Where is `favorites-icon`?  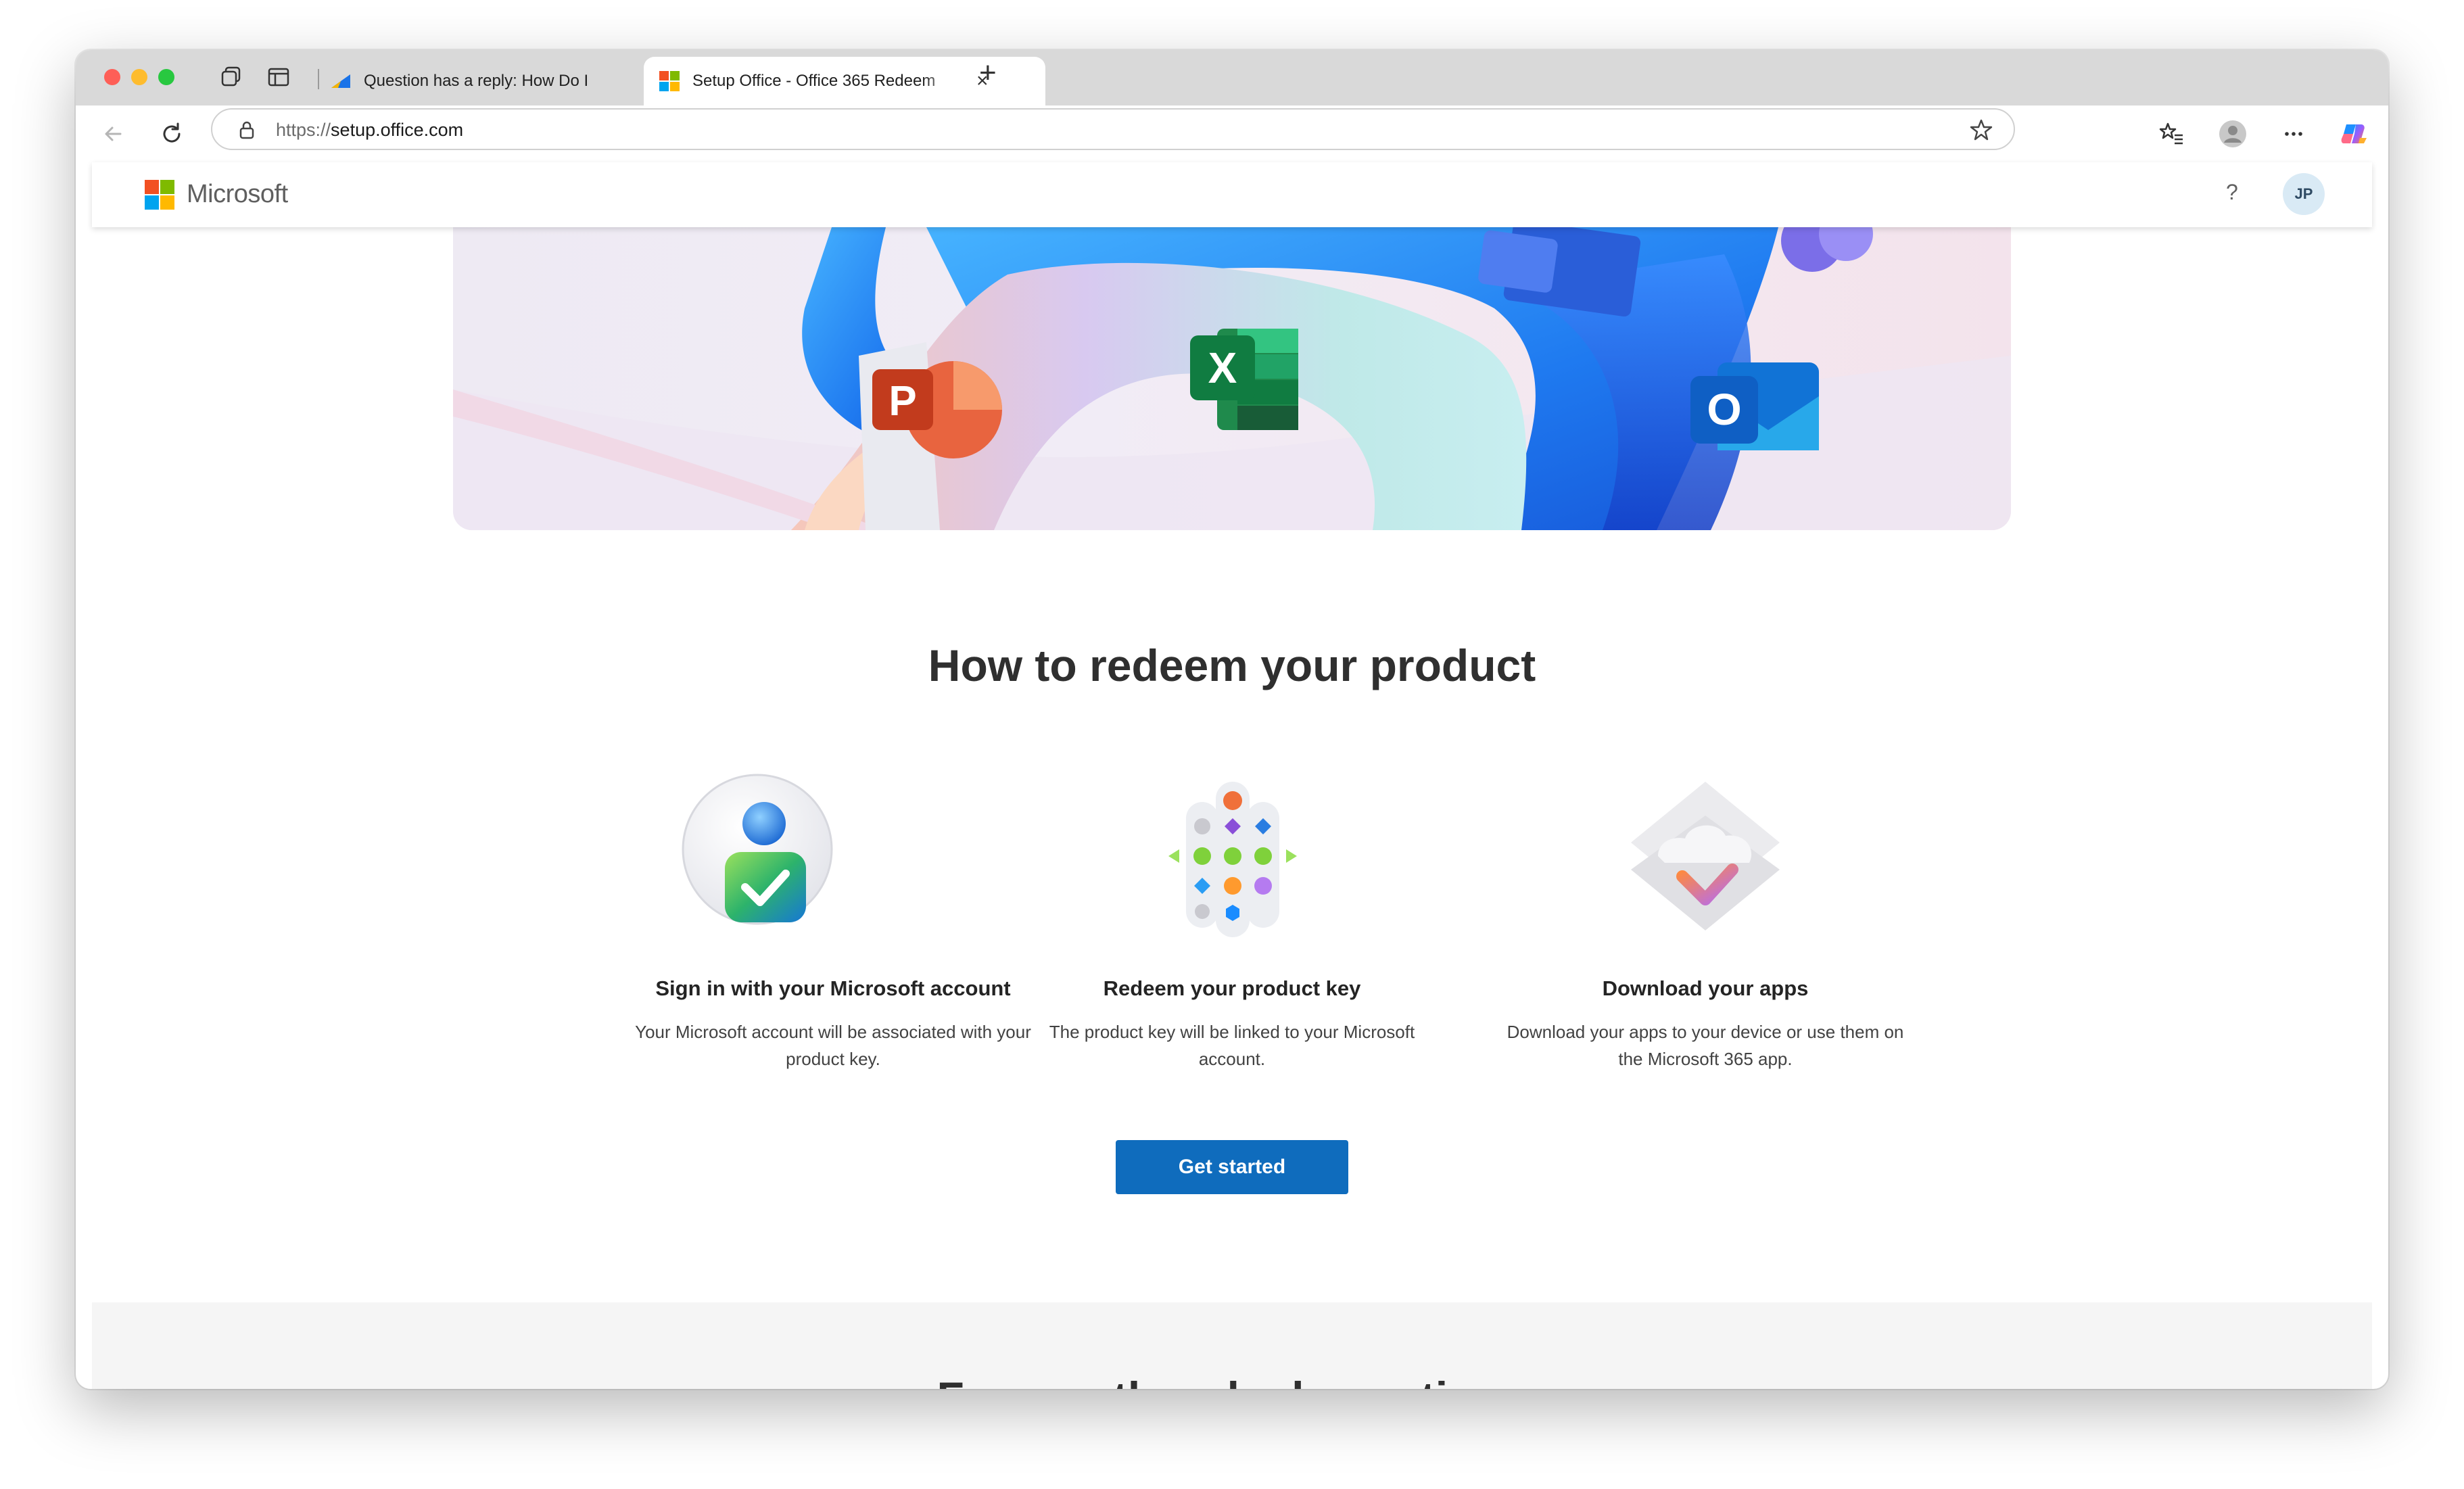 favorites-icon is located at coordinates (2172, 134).